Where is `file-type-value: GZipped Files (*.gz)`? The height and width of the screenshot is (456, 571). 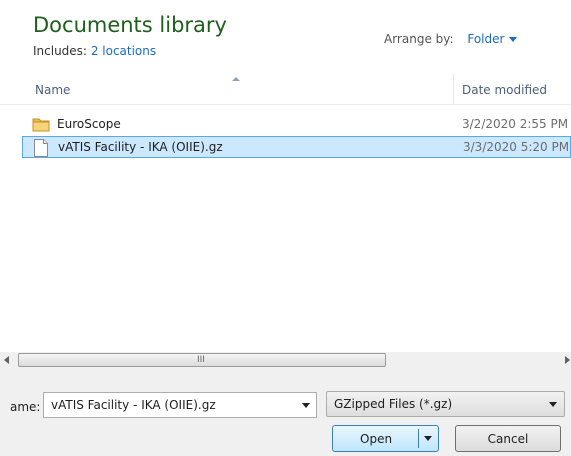
file-type-value: GZipped Files (*.gz) is located at coordinates (393, 404).